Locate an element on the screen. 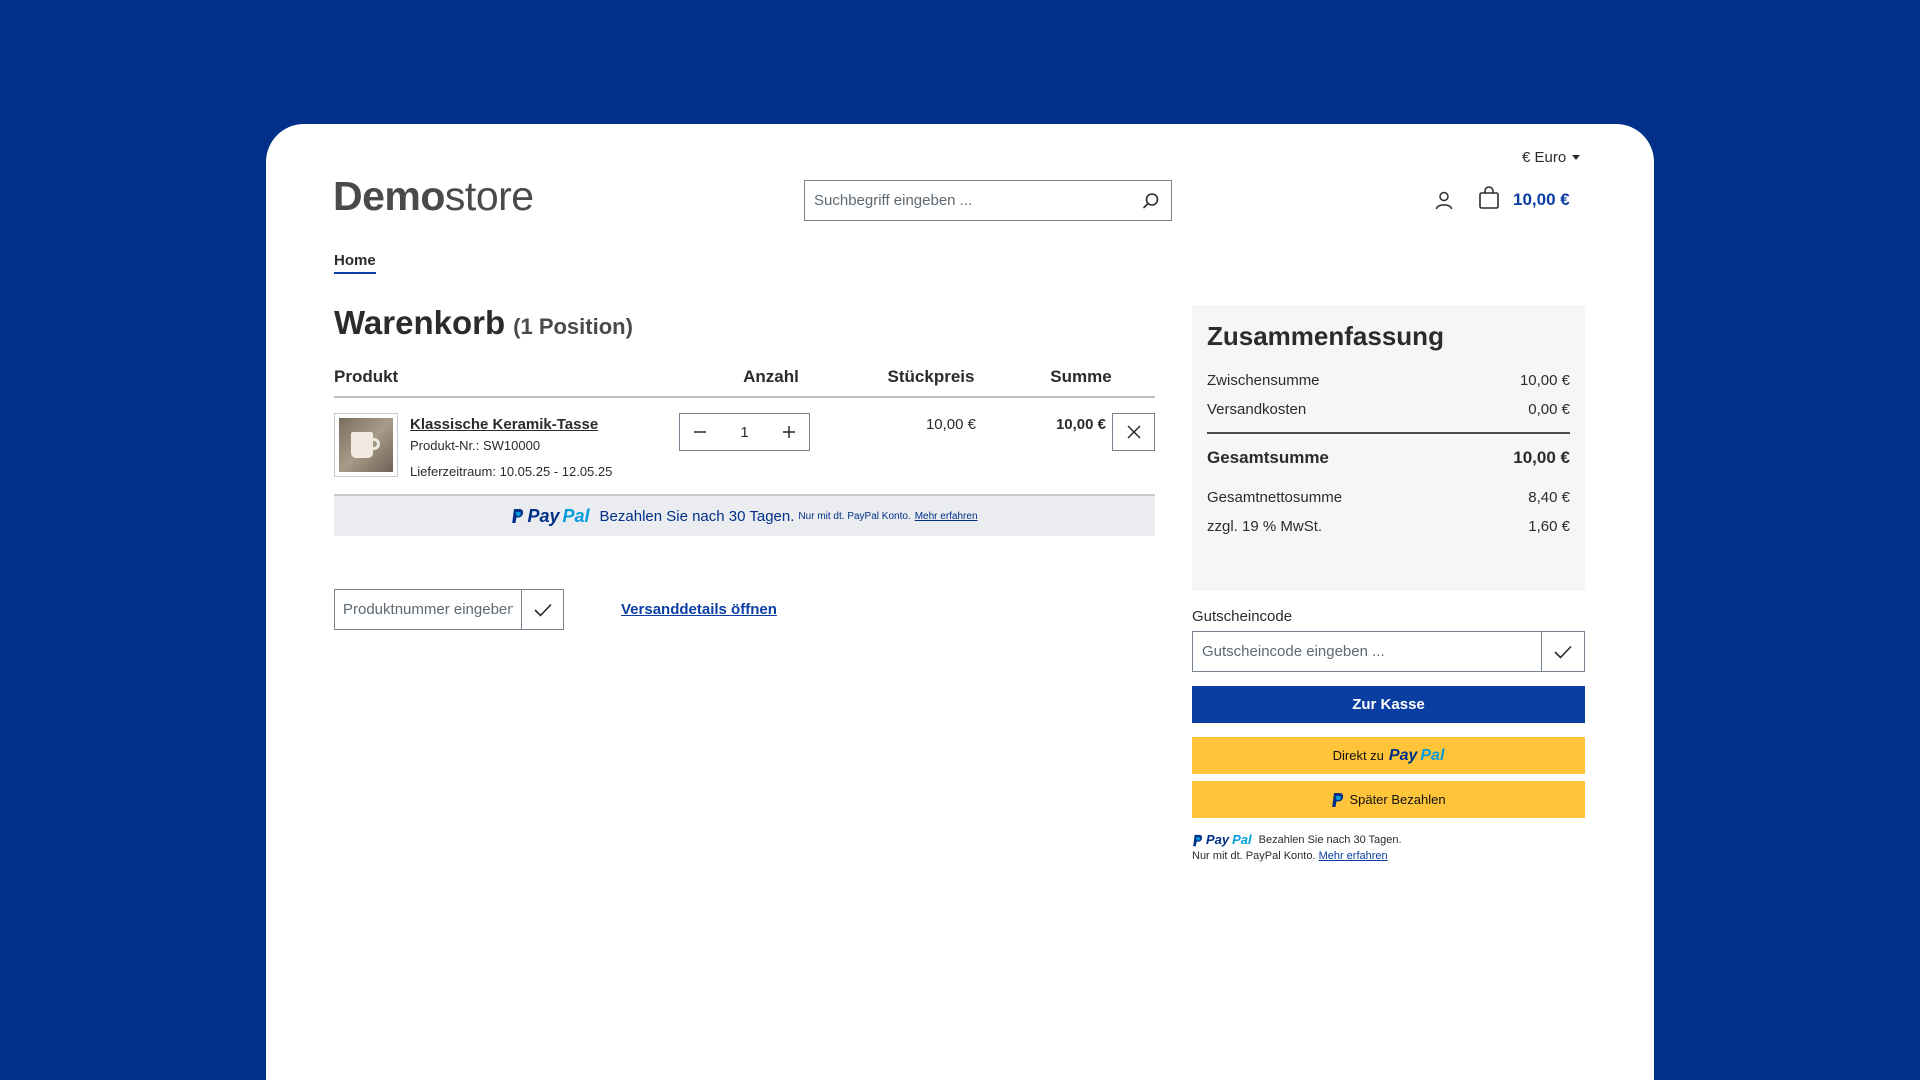 The image size is (1920, 1080). currency-selector: € Euro is located at coordinates (1551, 157).